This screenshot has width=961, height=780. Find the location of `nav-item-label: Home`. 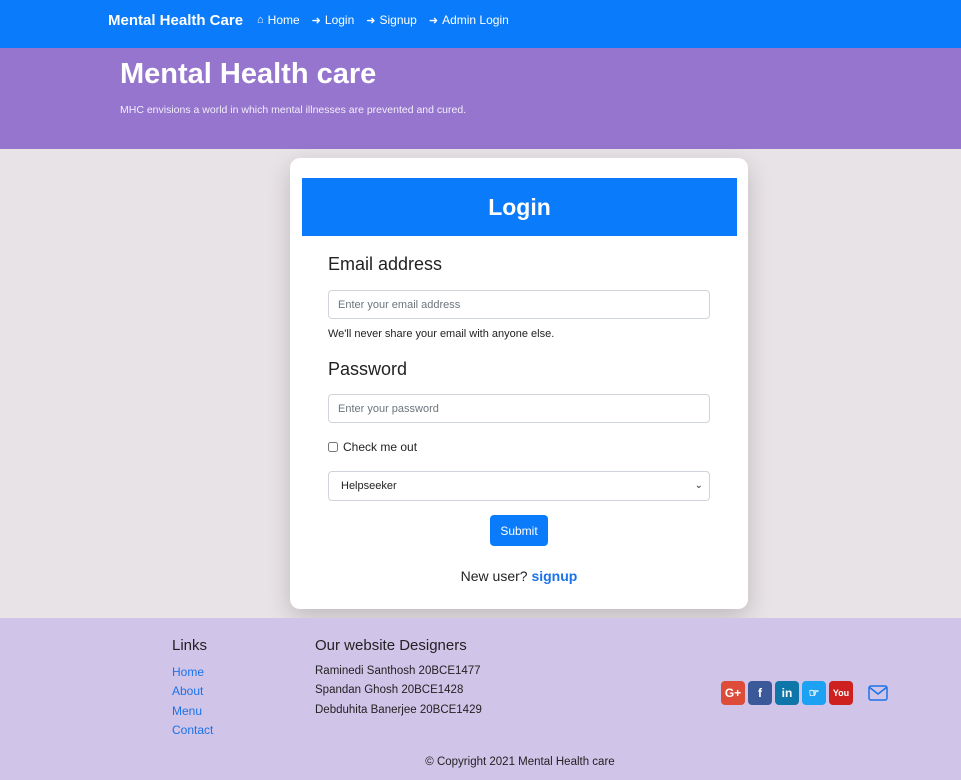

nav-item-label: Home is located at coordinates (283, 20).